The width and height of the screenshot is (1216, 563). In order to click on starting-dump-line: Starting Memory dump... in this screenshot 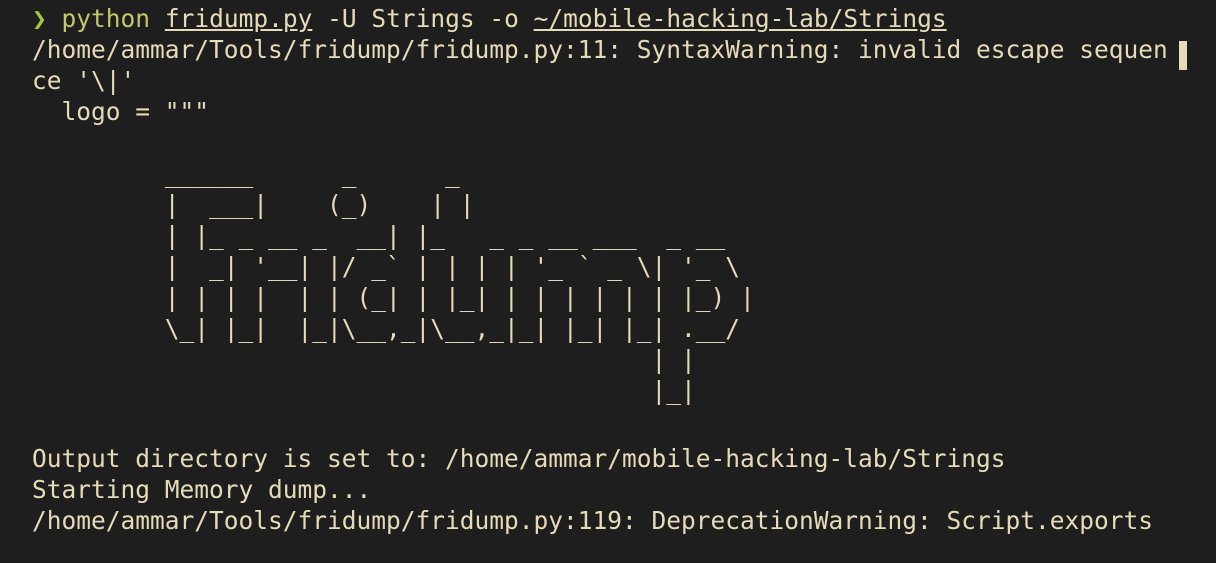, I will do `click(202, 489)`.